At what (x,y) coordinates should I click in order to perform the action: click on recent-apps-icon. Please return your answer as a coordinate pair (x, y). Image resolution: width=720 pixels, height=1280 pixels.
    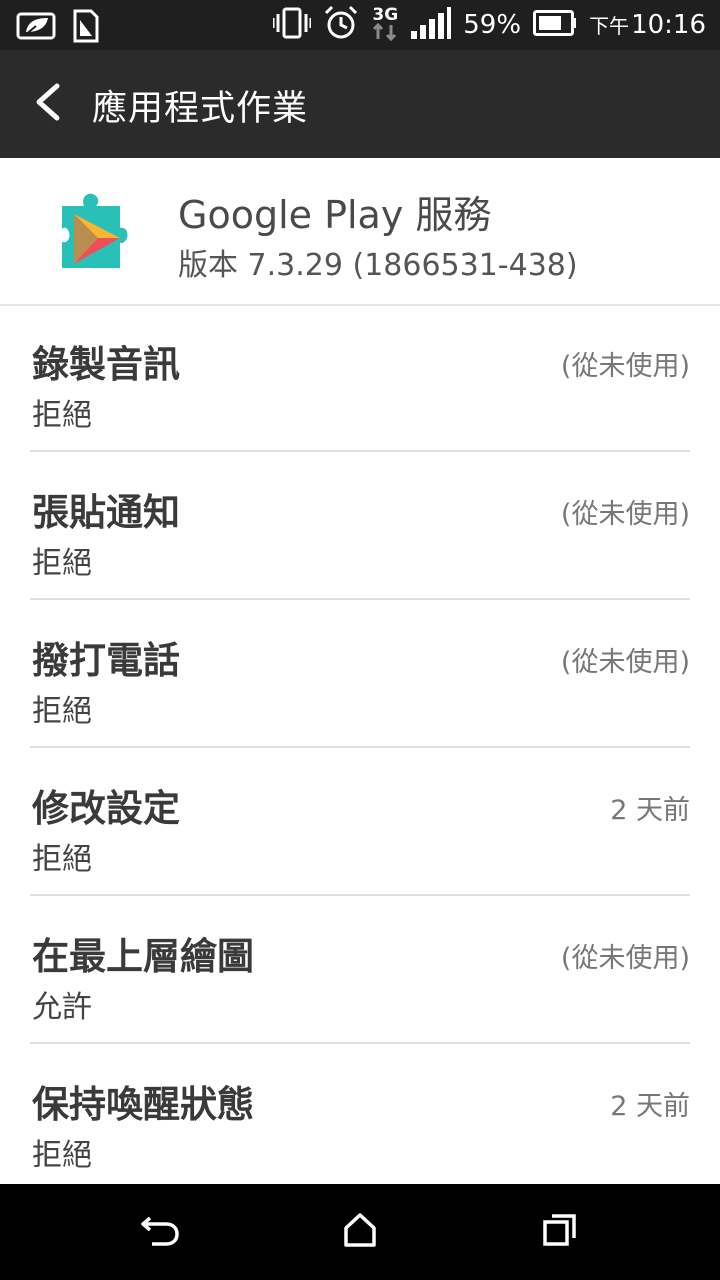
    Looking at the image, I should click on (560, 1232).